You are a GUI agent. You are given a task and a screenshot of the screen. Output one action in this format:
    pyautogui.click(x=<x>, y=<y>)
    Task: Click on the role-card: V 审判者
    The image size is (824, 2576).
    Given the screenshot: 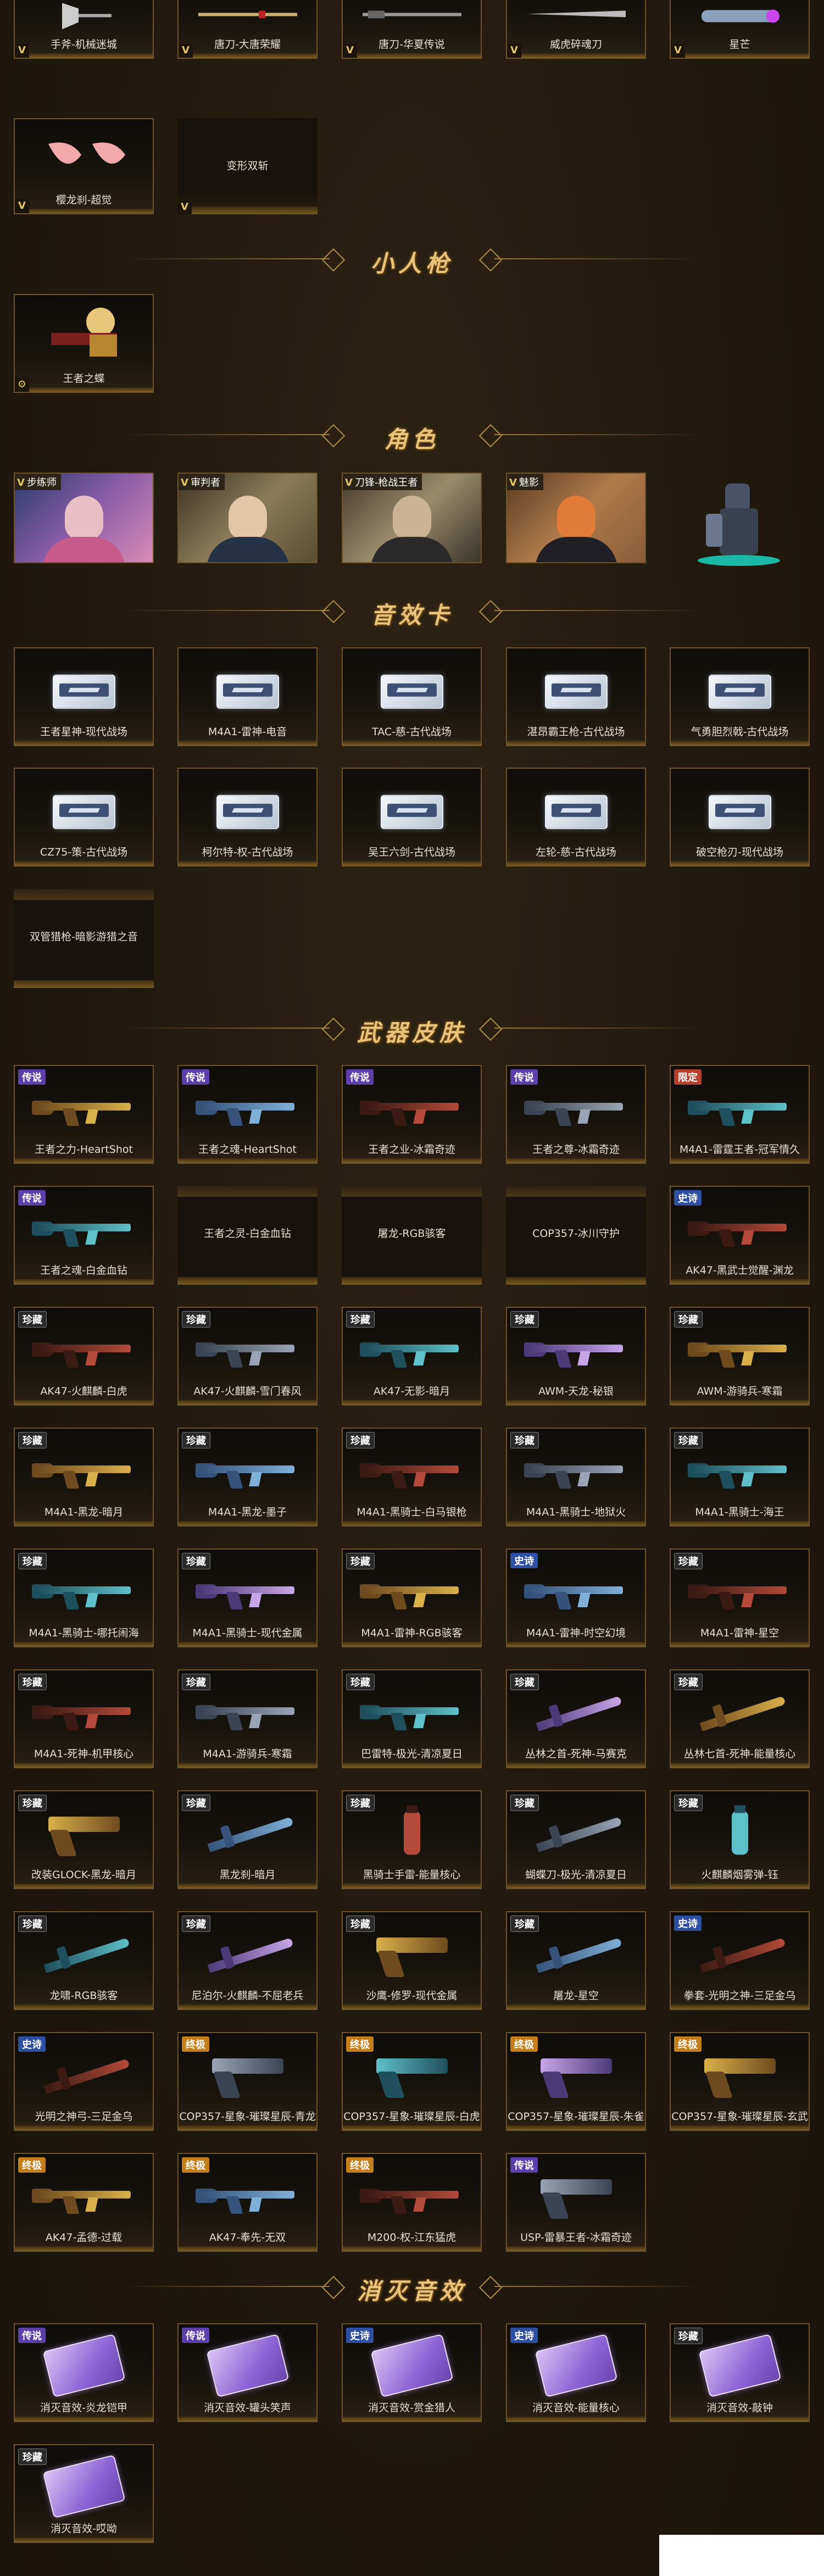 What is the action you would take?
    pyautogui.click(x=248, y=518)
    